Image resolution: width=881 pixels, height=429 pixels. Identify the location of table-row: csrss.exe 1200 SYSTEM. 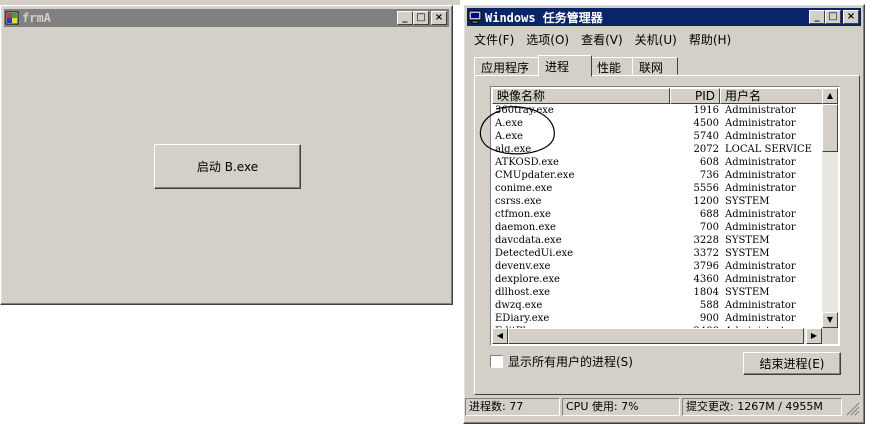
(660, 201).